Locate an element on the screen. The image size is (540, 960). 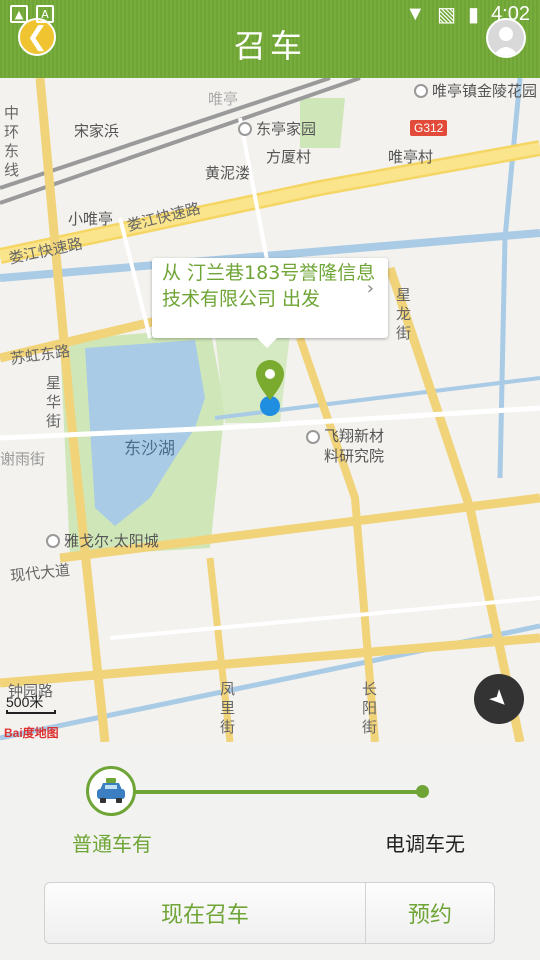
map-logo: Bai度地图 is located at coordinates (31, 733).